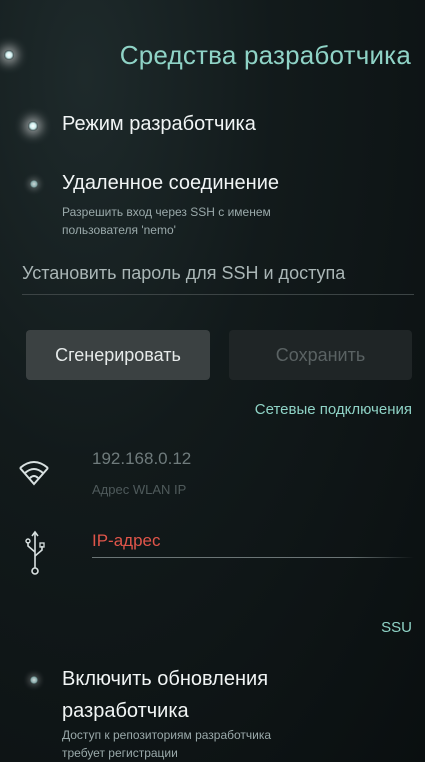 This screenshot has height=762, width=425. What do you see at coordinates (159, 124) in the screenshot?
I see `developer-mode-label: Режим разработчика` at bounding box center [159, 124].